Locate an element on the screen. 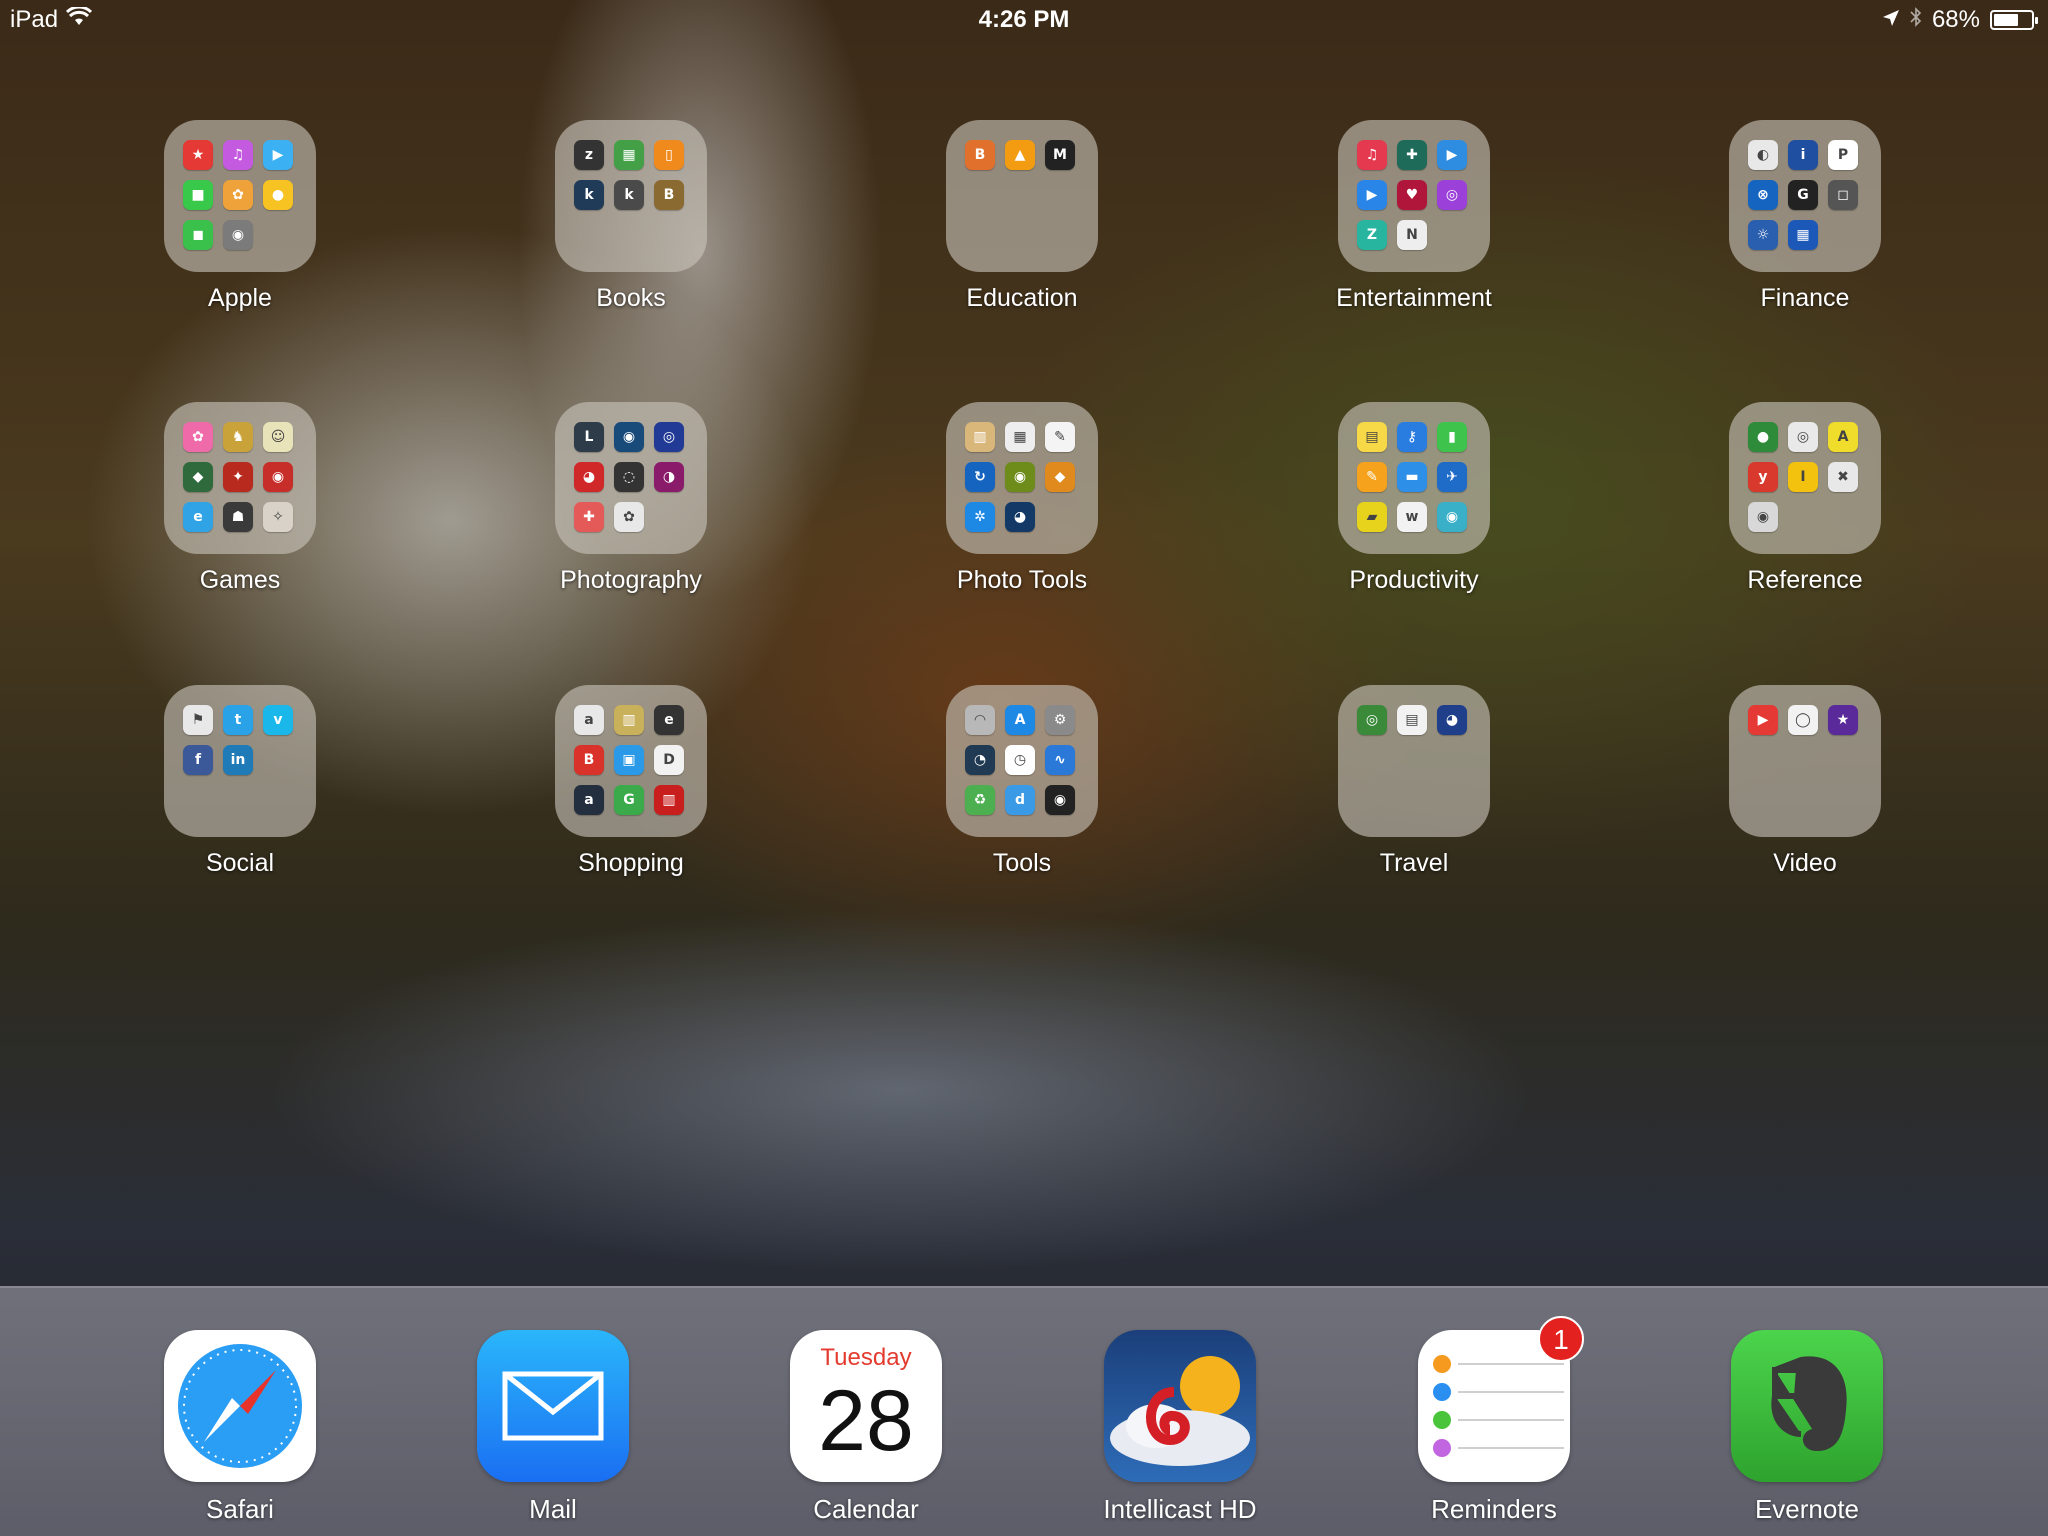 The image size is (2048, 1536). app-icon: ♥ is located at coordinates (1412, 195).